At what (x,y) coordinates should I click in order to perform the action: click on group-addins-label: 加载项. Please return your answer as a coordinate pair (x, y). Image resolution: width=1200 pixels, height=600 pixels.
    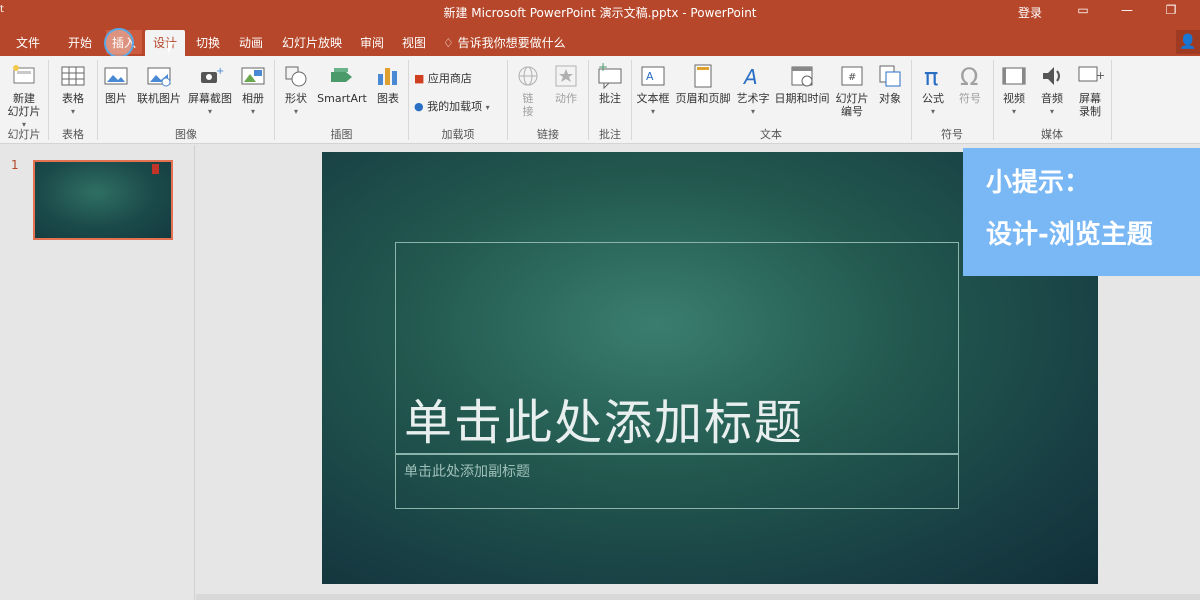
    Looking at the image, I should click on (458, 134).